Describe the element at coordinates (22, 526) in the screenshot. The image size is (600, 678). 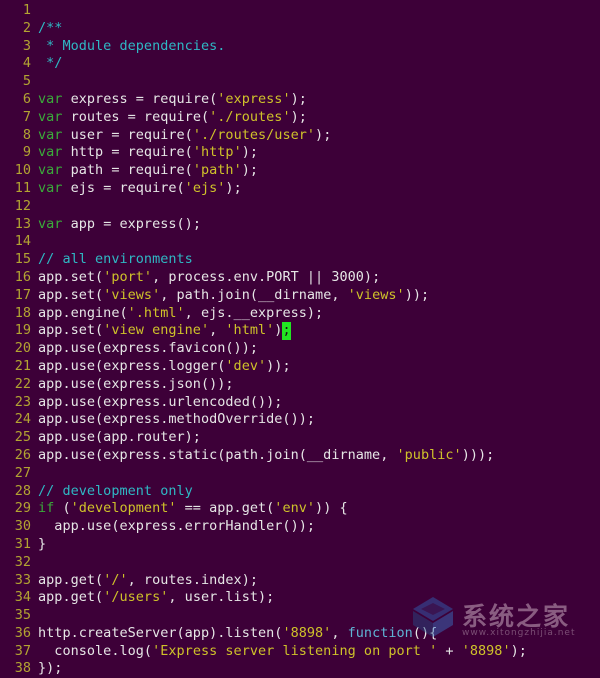
I see `line-number: 30` at that location.